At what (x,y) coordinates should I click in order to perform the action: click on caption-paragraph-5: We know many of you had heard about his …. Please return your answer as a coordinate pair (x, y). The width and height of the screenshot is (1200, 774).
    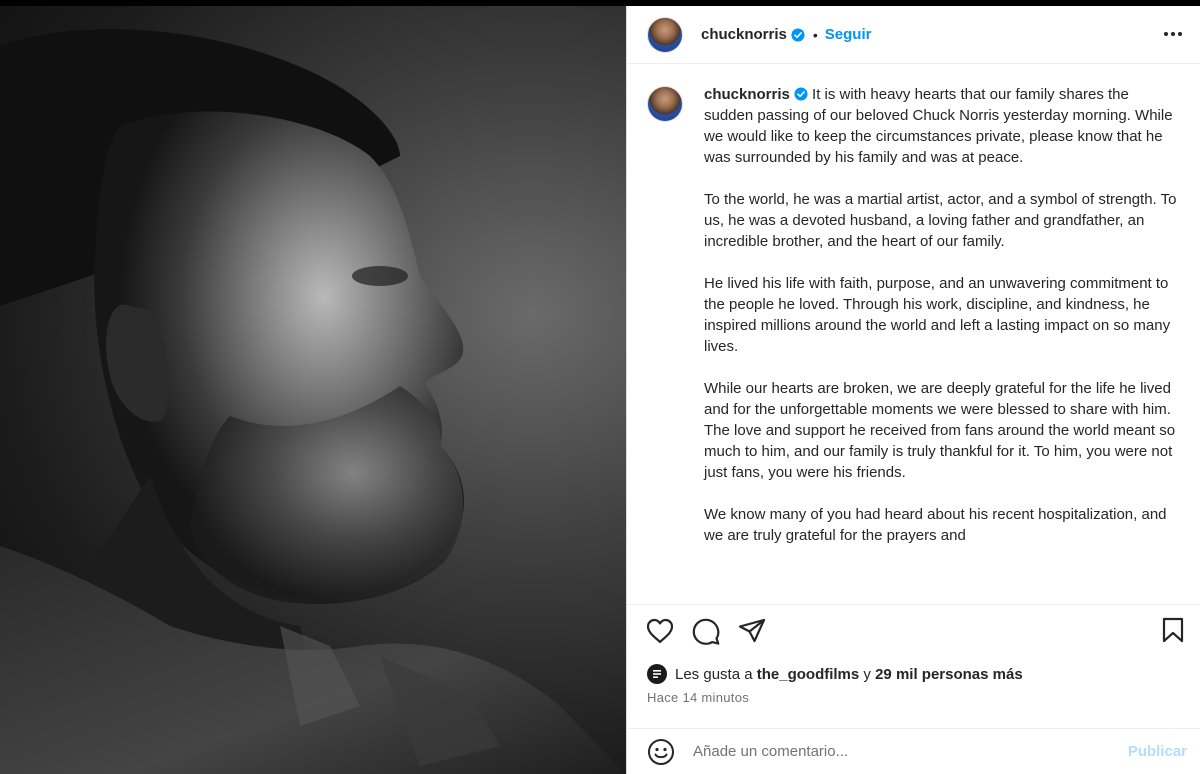
    Looking at the image, I should click on (935, 525).